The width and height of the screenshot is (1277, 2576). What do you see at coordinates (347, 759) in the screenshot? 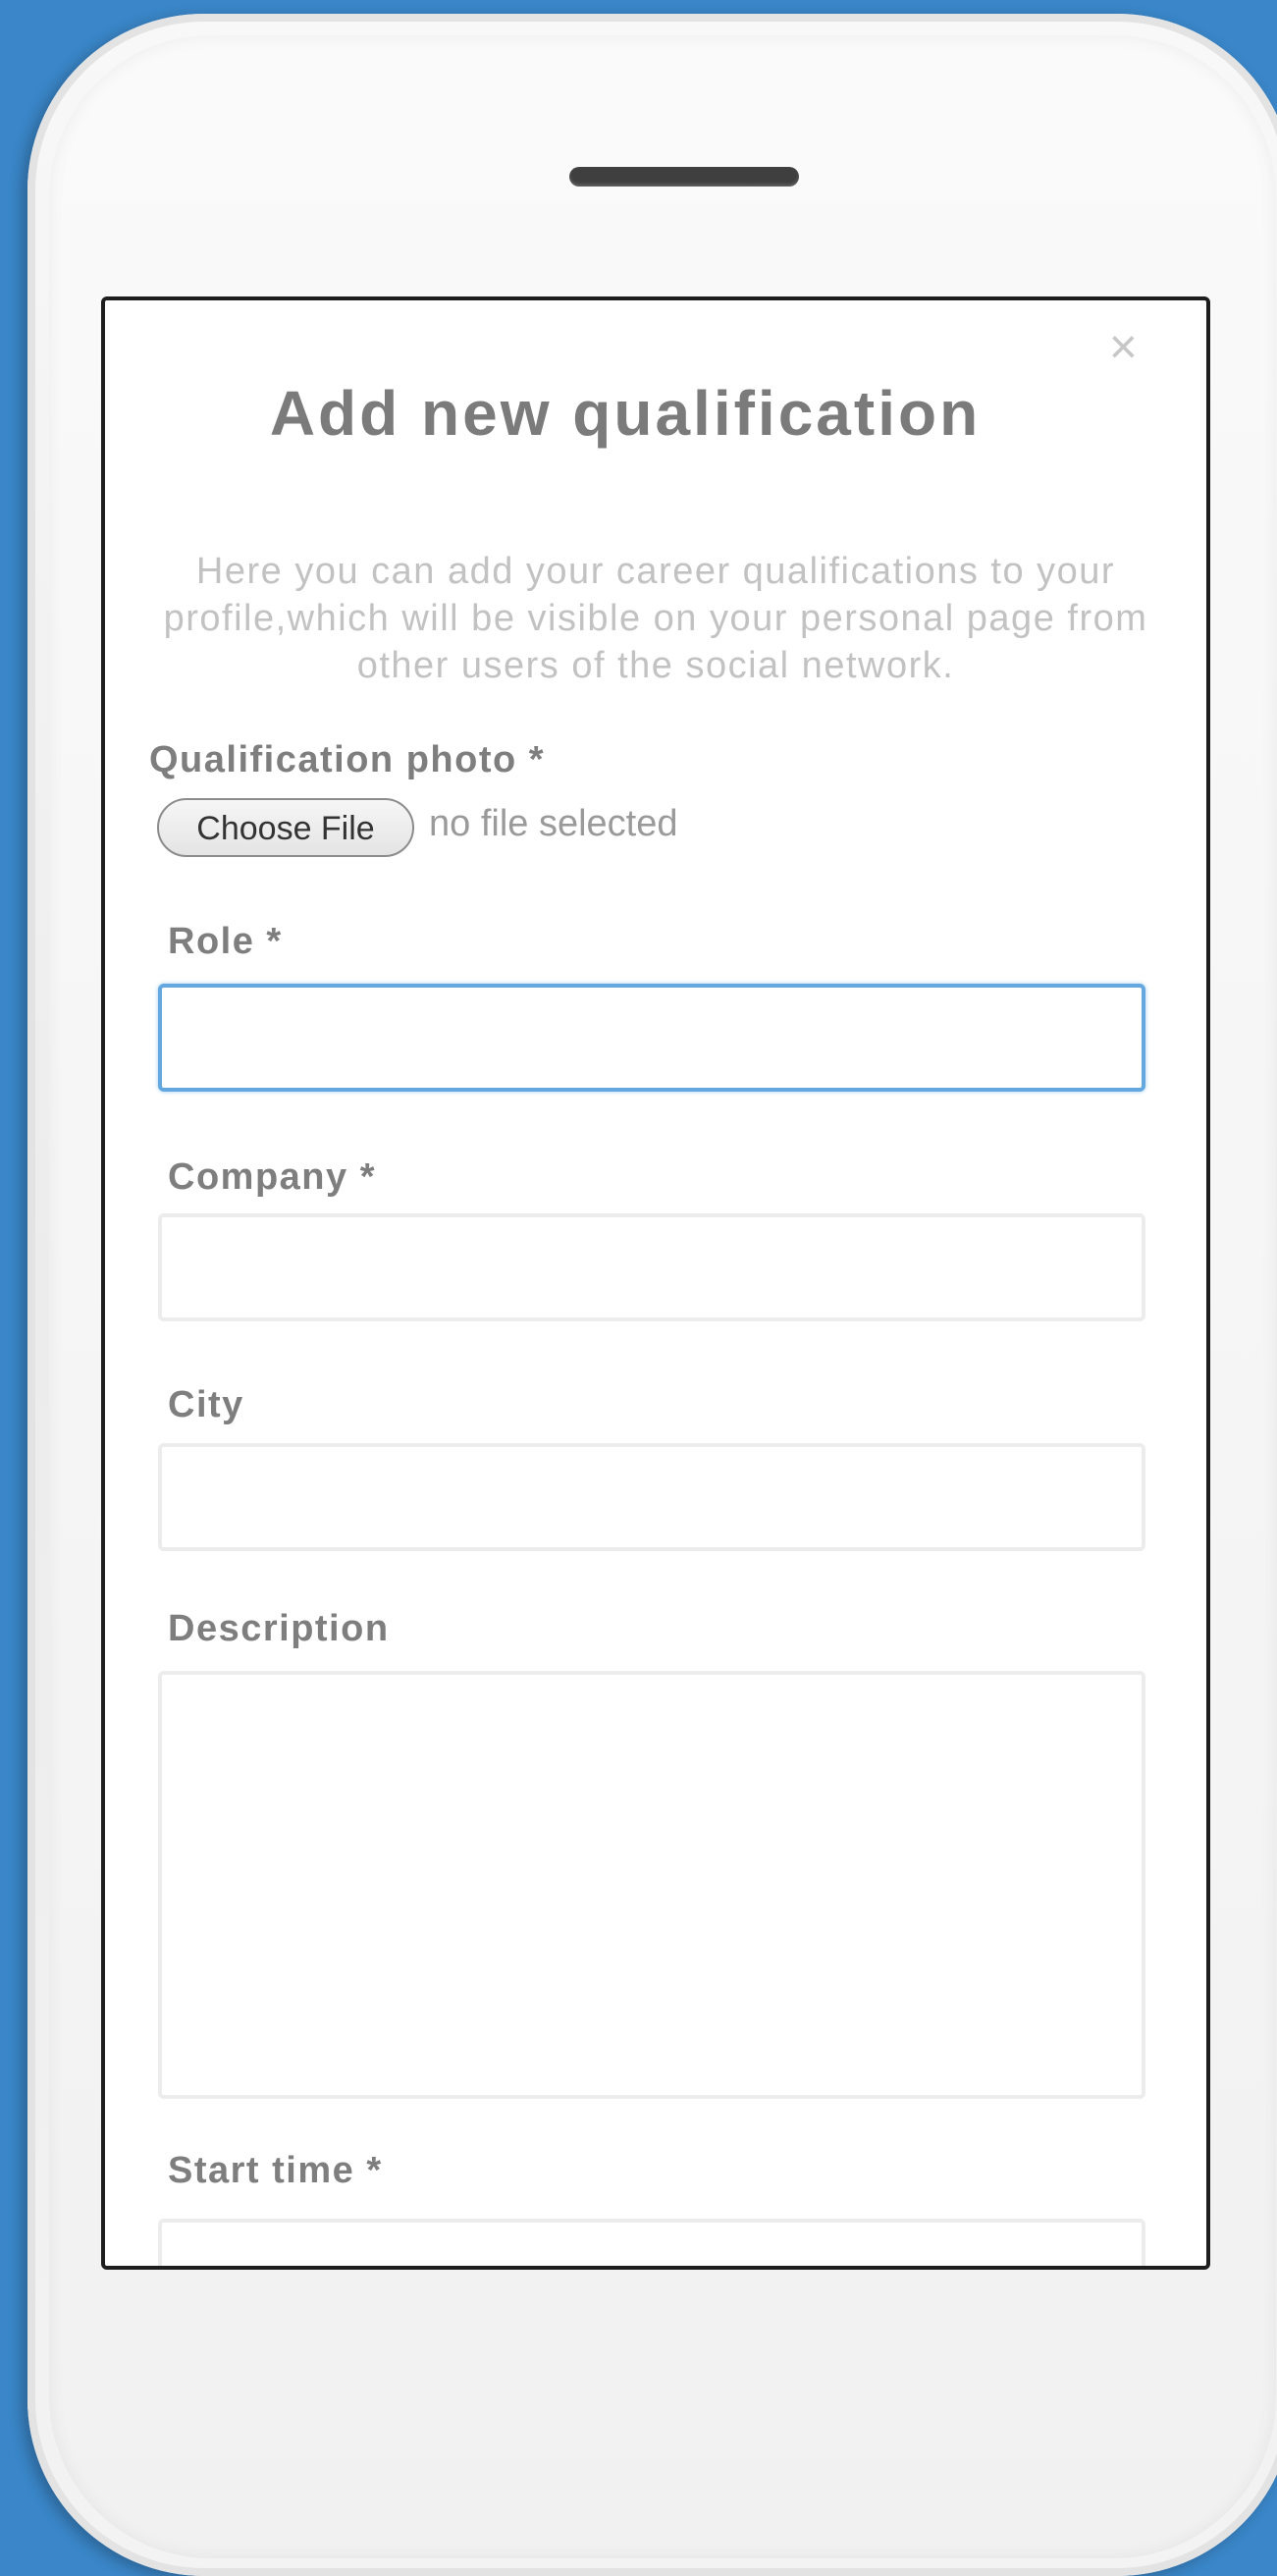
I see `qualification-photo-label: Qualification photo *` at bounding box center [347, 759].